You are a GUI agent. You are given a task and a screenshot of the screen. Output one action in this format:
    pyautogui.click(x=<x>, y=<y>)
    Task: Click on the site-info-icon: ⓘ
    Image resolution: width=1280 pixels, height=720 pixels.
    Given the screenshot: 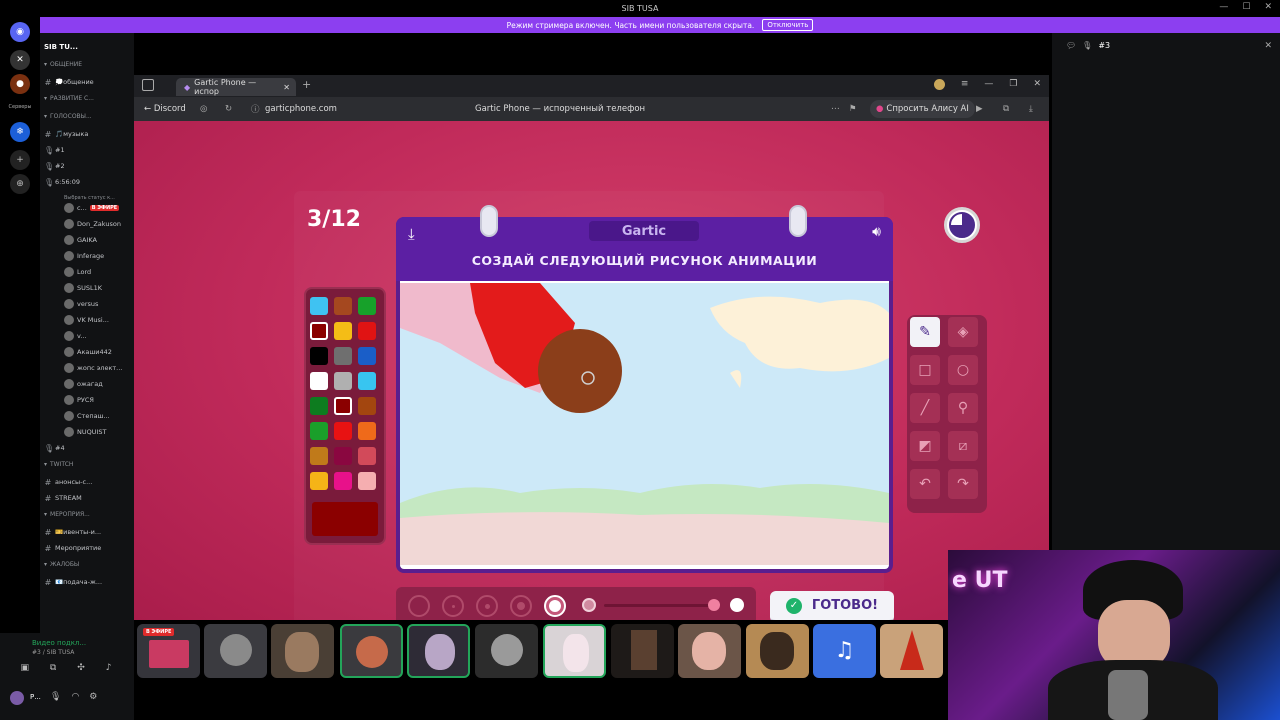 What is the action you would take?
    pyautogui.click(x=255, y=109)
    